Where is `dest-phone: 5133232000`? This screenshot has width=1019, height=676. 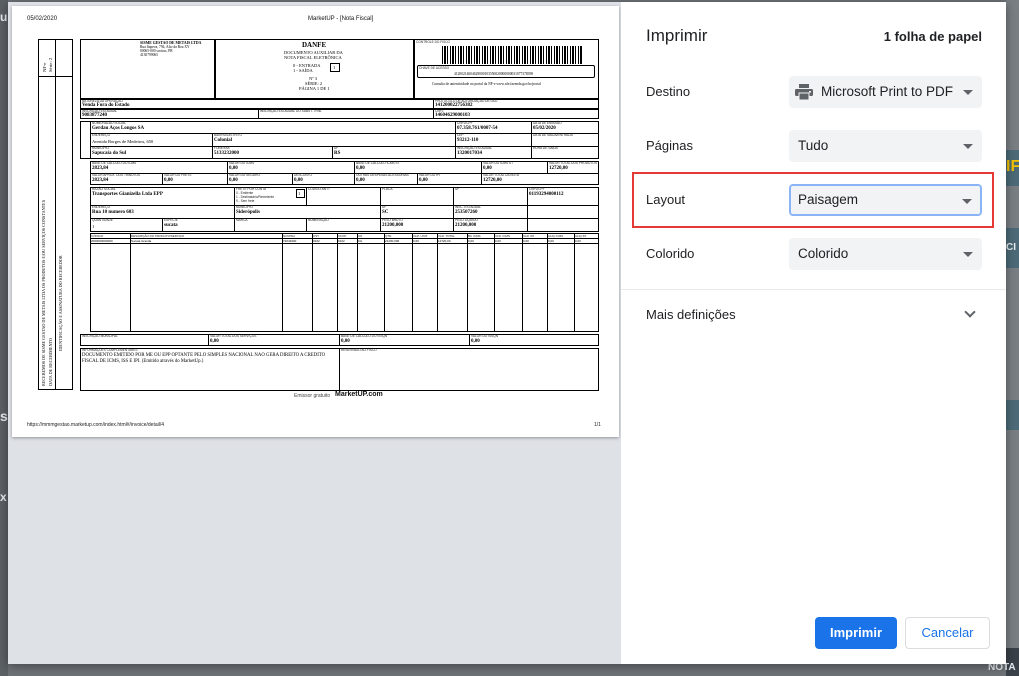 dest-phone: 5133232000 is located at coordinates (226, 153).